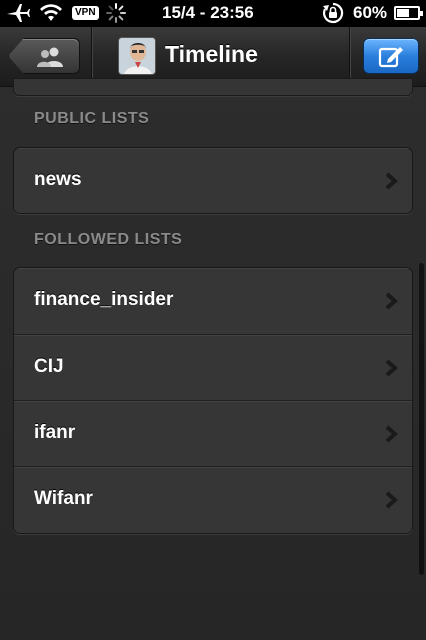 Image resolution: width=426 pixels, height=640 pixels. What do you see at coordinates (213, 433) in the screenshot?
I see `list-item-ifanr: ifanr` at bounding box center [213, 433].